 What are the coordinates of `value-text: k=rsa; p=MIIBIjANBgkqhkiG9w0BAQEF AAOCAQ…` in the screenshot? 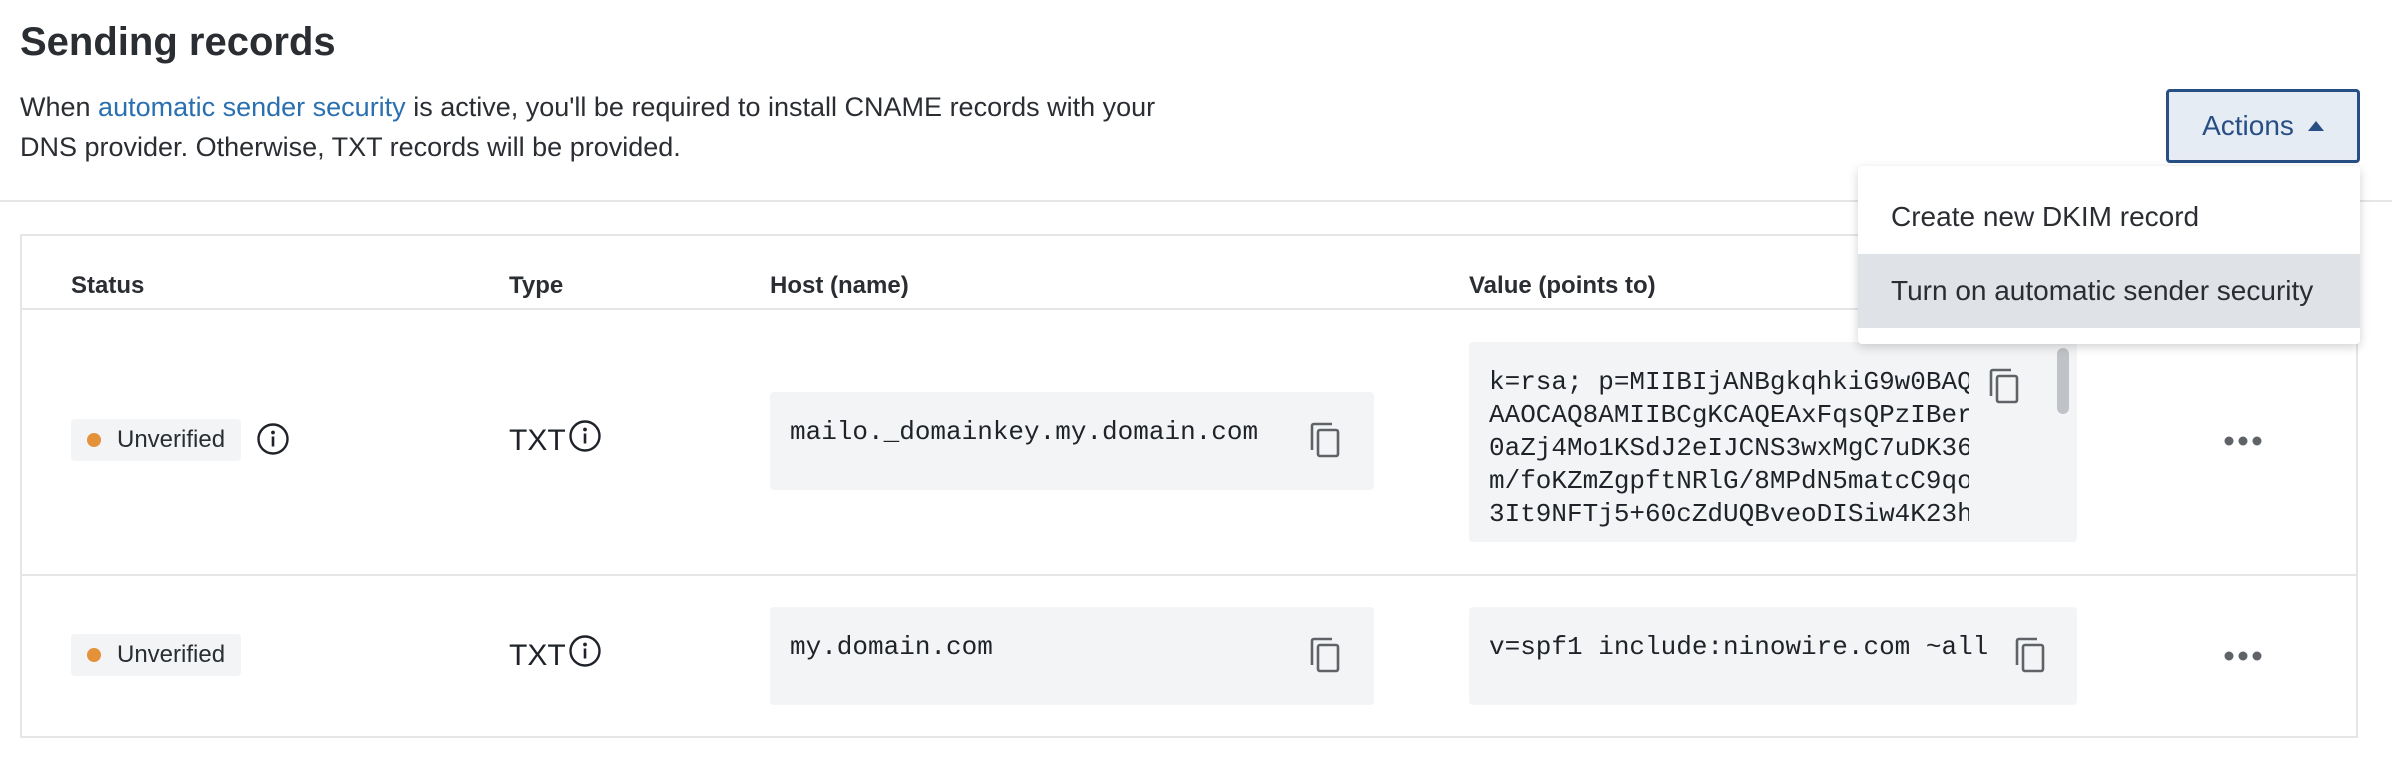 It's located at (1729, 448).